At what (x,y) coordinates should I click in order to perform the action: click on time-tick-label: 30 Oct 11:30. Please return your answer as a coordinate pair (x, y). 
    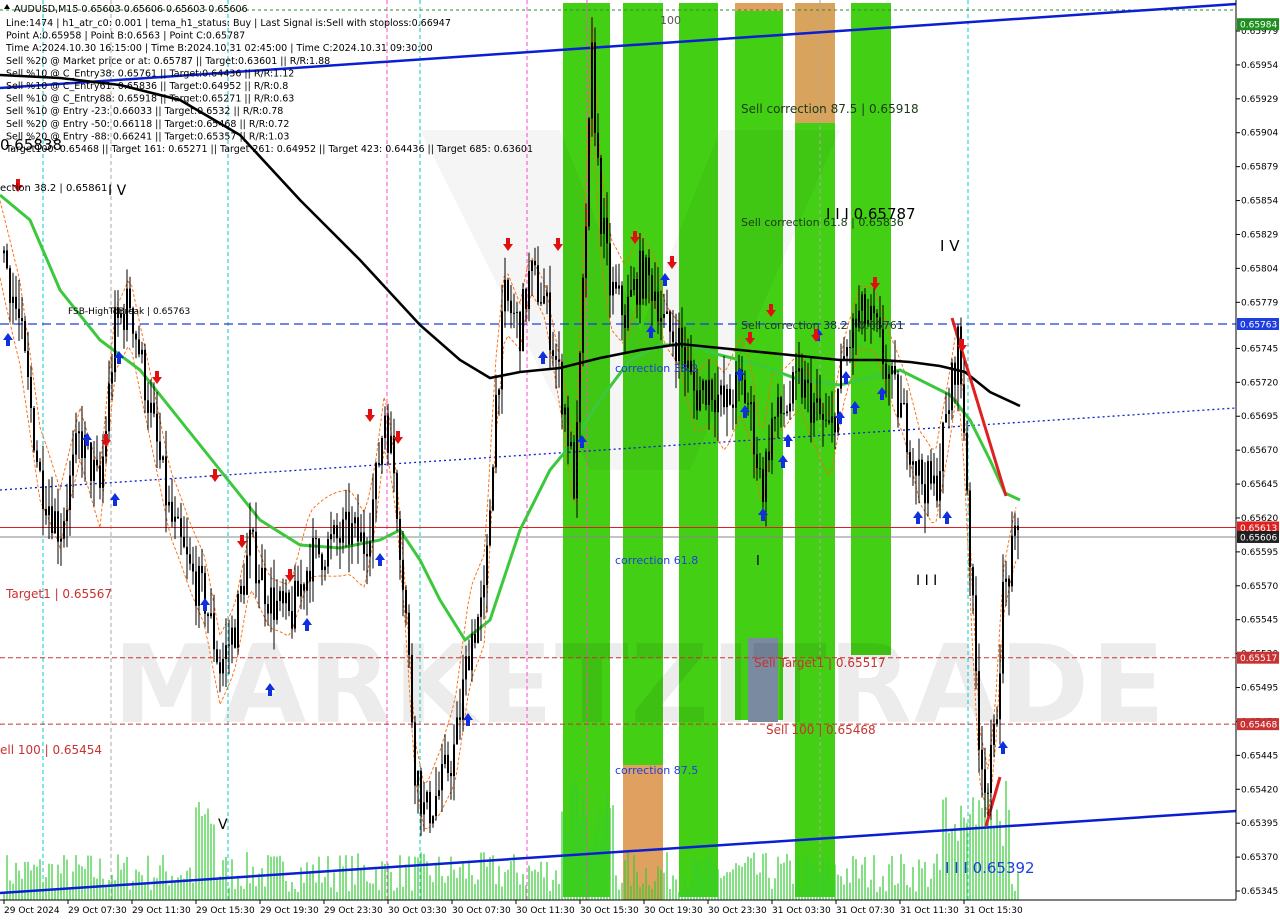
    Looking at the image, I should click on (545, 911).